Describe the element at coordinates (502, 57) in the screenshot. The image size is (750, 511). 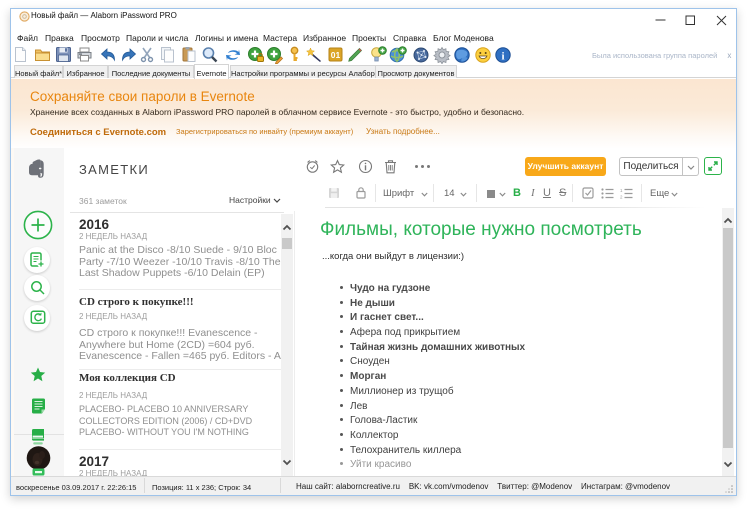
I see `svg-text: i` at that location.